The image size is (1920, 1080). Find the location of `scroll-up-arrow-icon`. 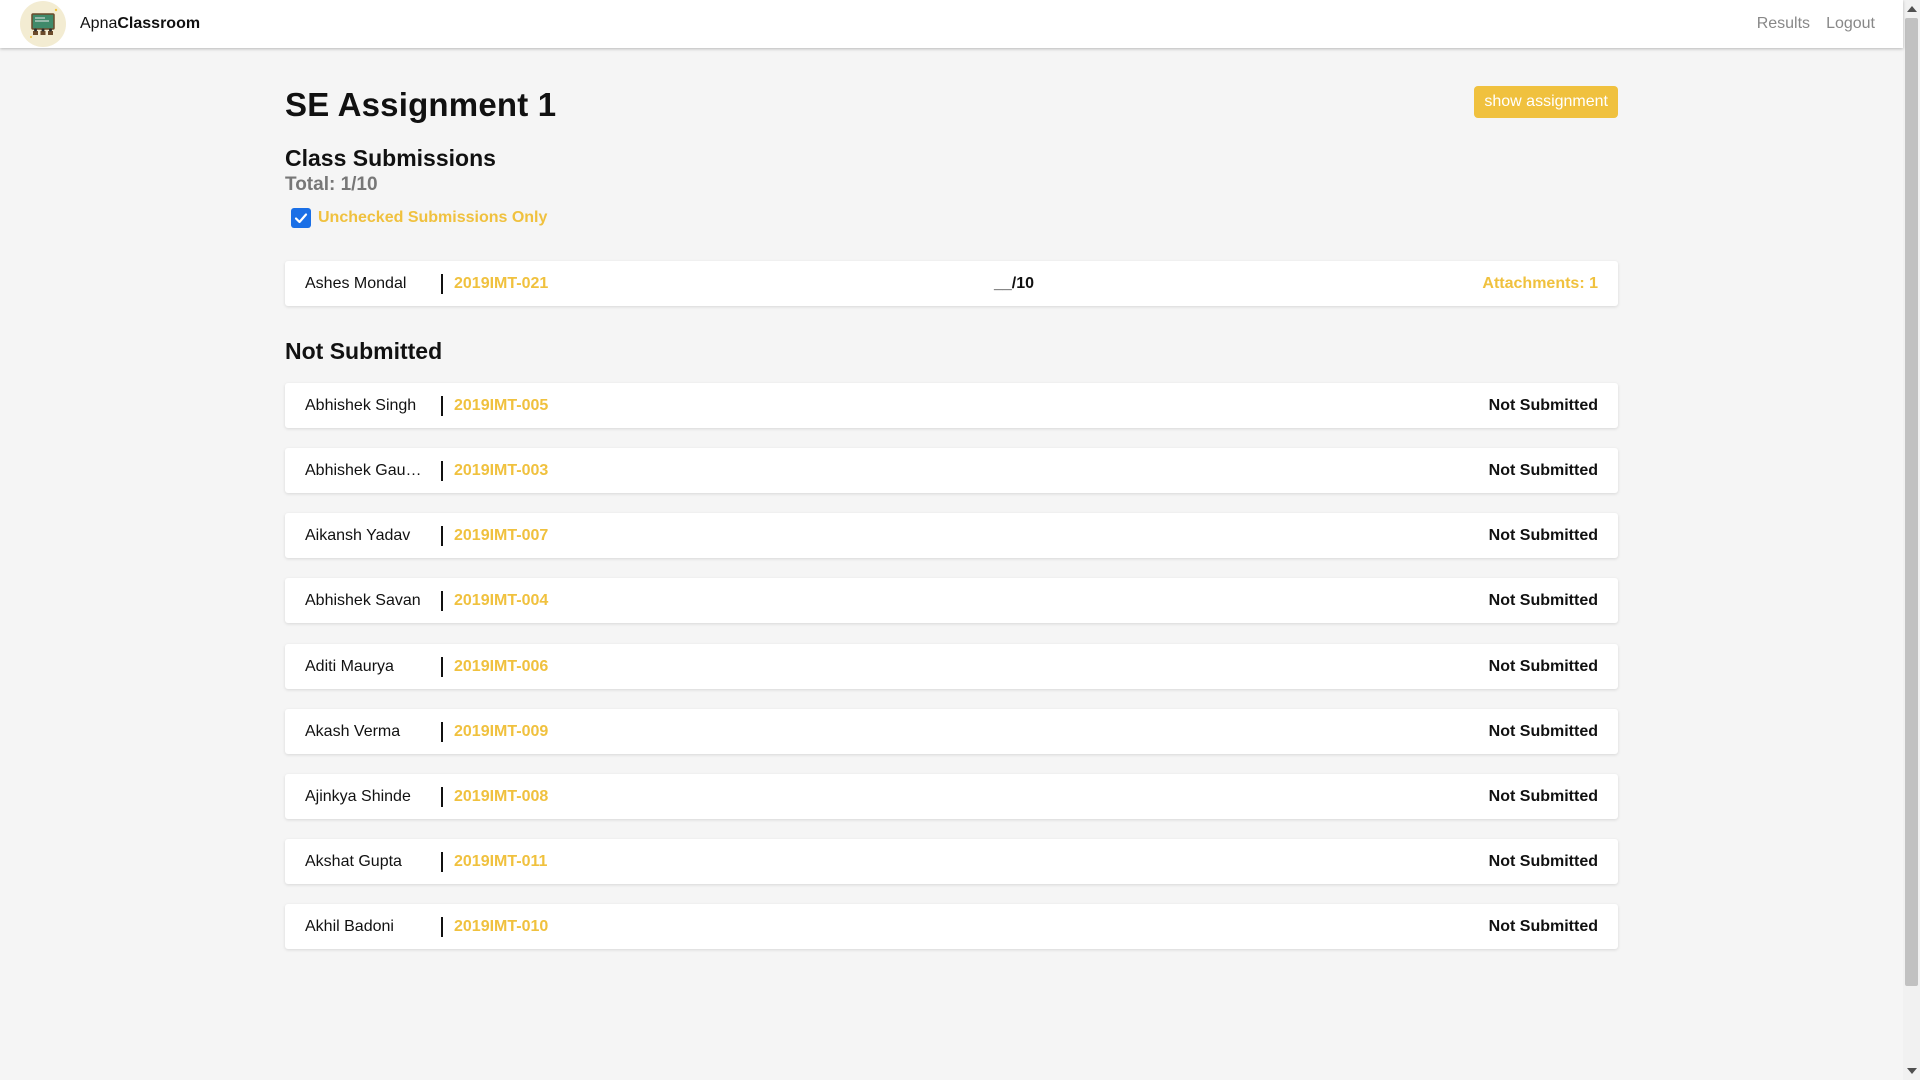

scroll-up-arrow-icon is located at coordinates (1912, 9).